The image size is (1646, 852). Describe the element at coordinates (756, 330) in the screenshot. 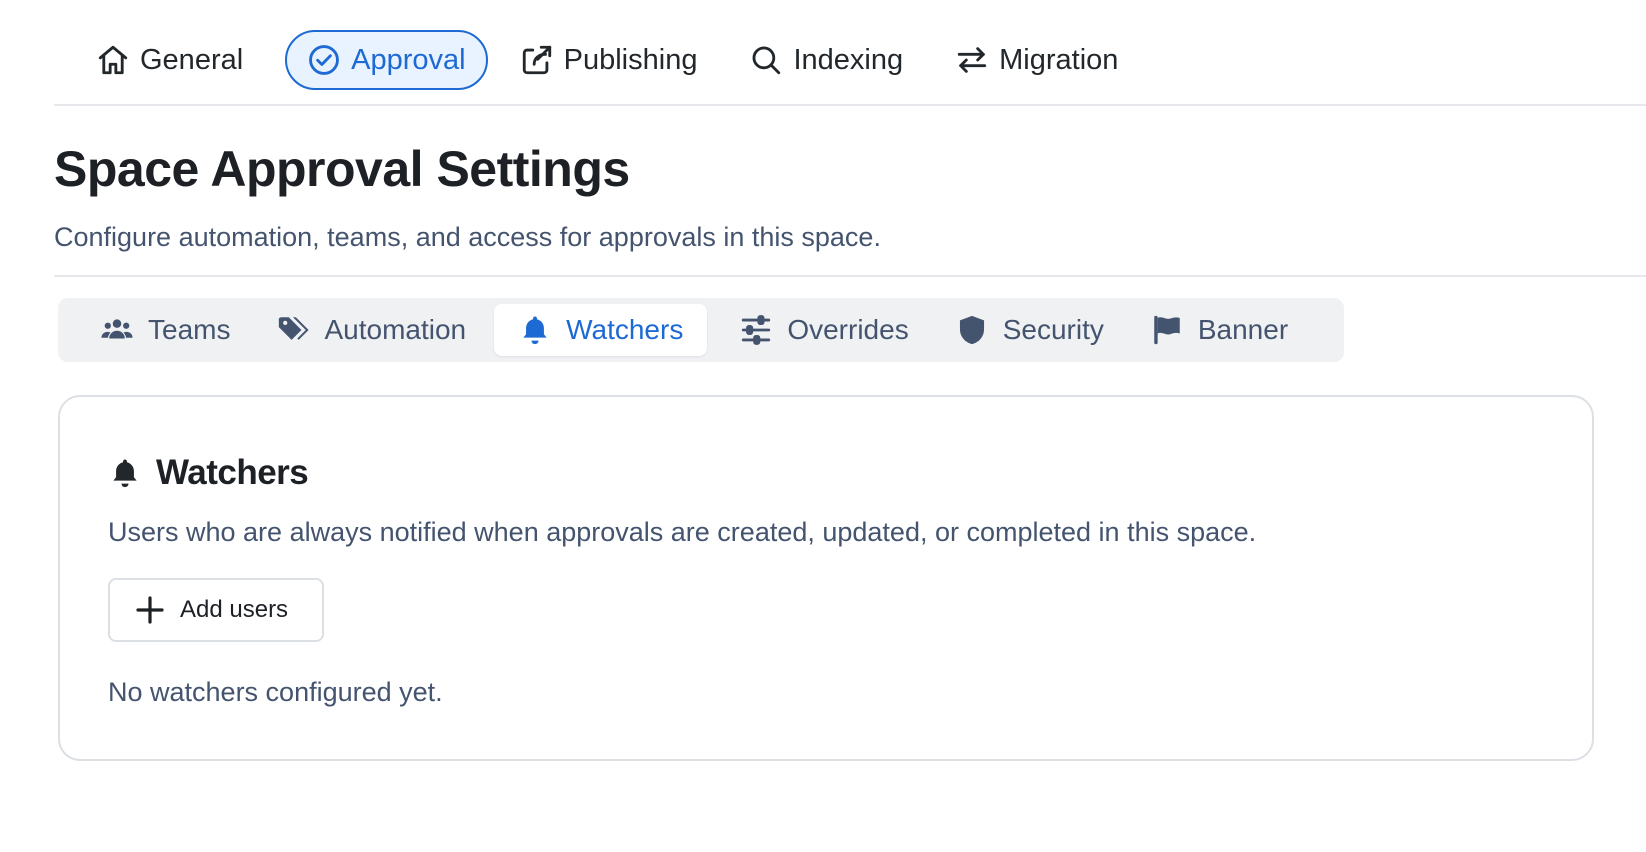

I see `sliders-icon` at that location.